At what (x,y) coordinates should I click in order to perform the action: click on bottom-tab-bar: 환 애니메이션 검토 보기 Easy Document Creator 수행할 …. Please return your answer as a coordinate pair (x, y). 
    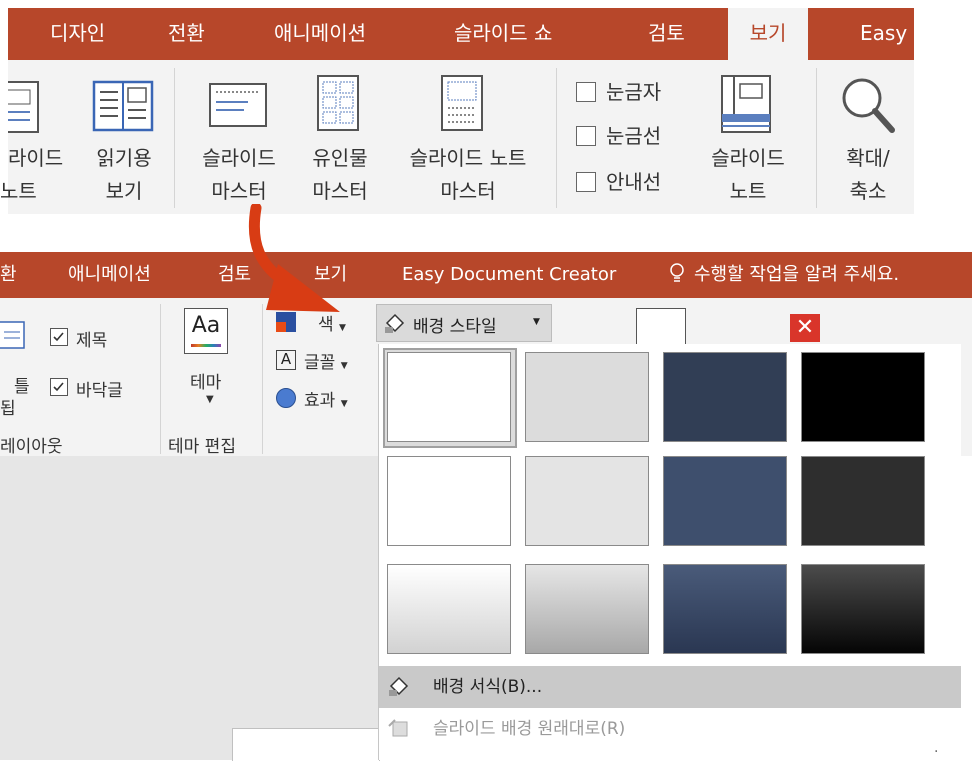
    Looking at the image, I should click on (486, 275).